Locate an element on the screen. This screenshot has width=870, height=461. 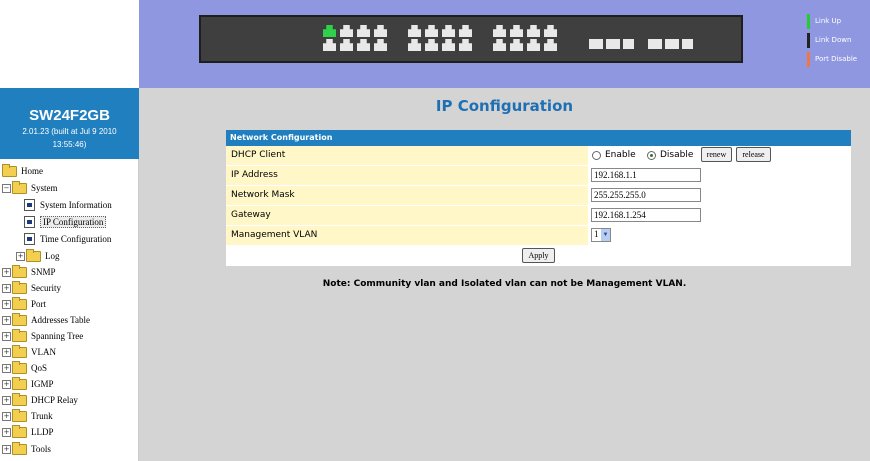
gateway-row: Gateway 192.168.1.254 is located at coordinates (538, 216).